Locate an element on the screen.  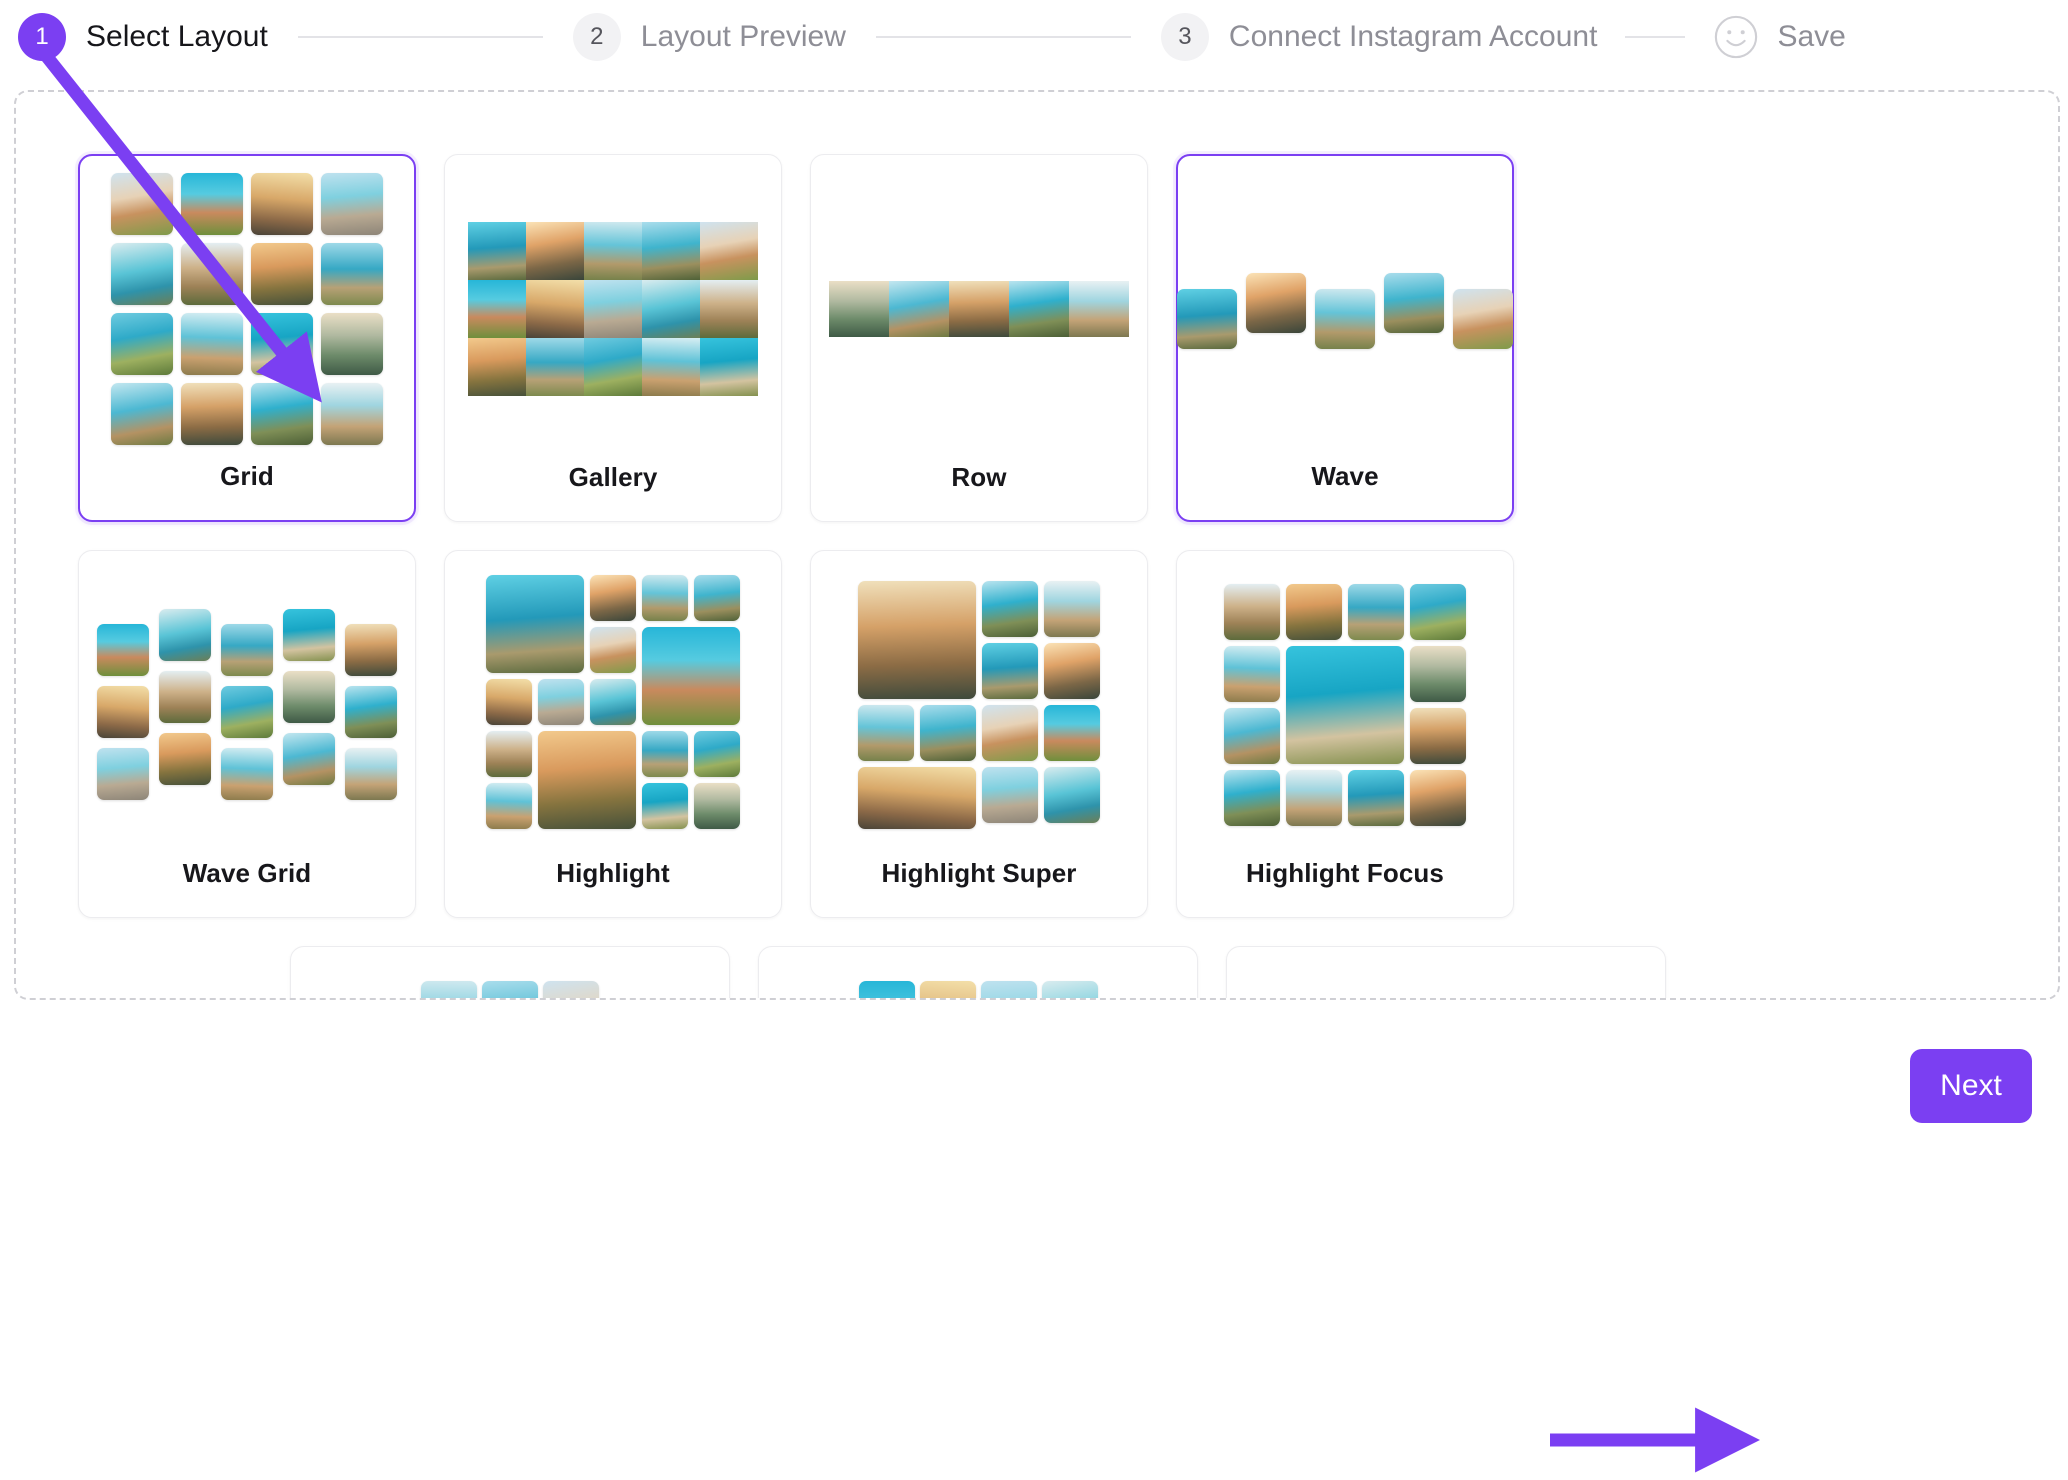
layout-card-grid-label: Grid is located at coordinates (247, 476).